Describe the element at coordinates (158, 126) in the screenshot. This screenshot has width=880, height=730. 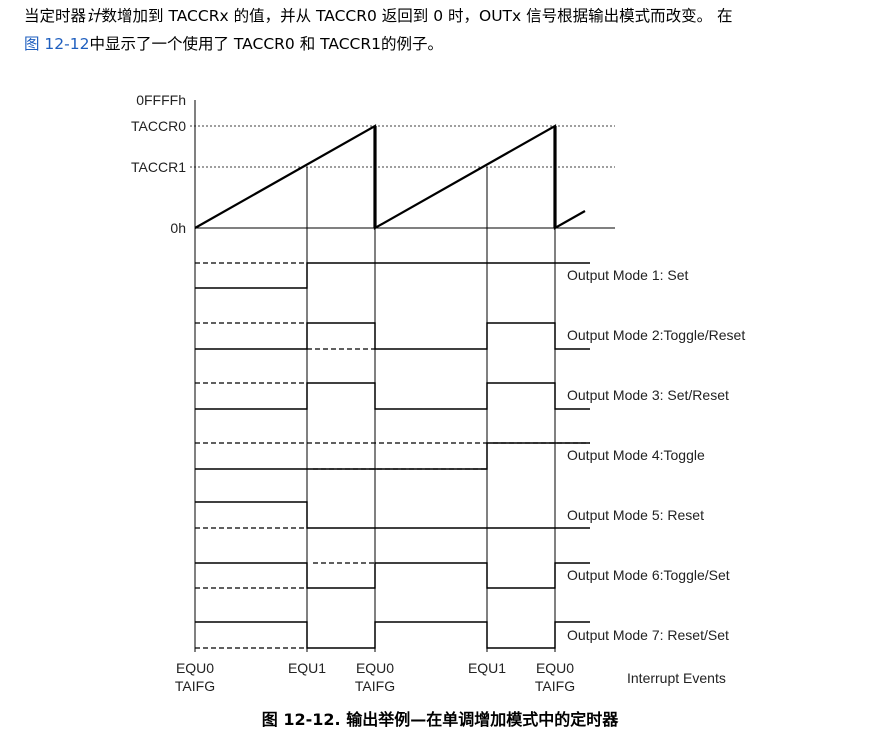
I see `y-label-taccr0: TACCR0` at that location.